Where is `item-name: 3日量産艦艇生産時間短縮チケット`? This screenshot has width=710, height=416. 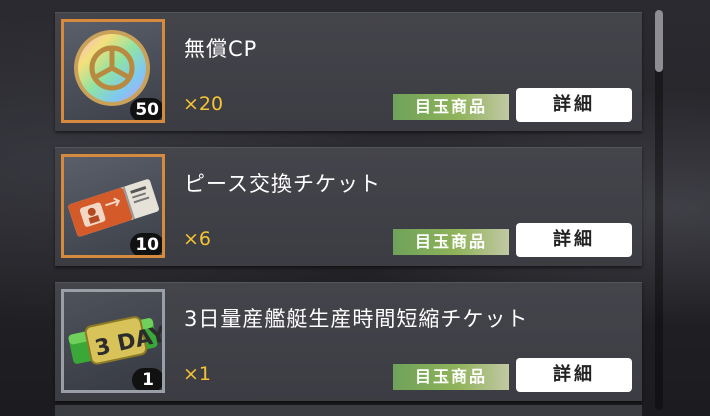 item-name: 3日量産艦艇生産時間短縮チケット is located at coordinates (356, 319).